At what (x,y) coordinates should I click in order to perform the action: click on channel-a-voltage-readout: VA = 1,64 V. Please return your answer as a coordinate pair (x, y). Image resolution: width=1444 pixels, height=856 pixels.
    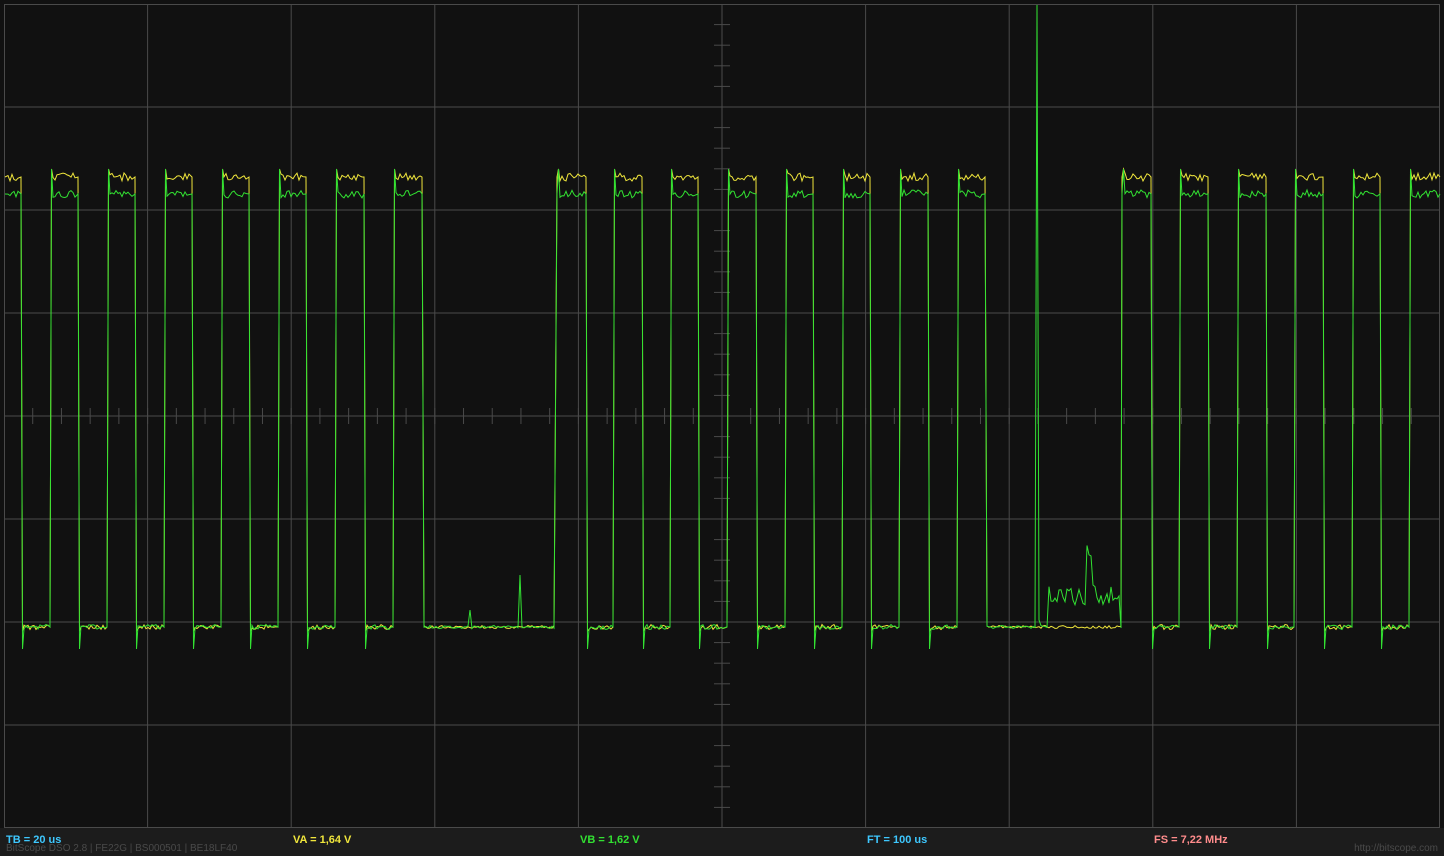
    Looking at the image, I should click on (322, 840).